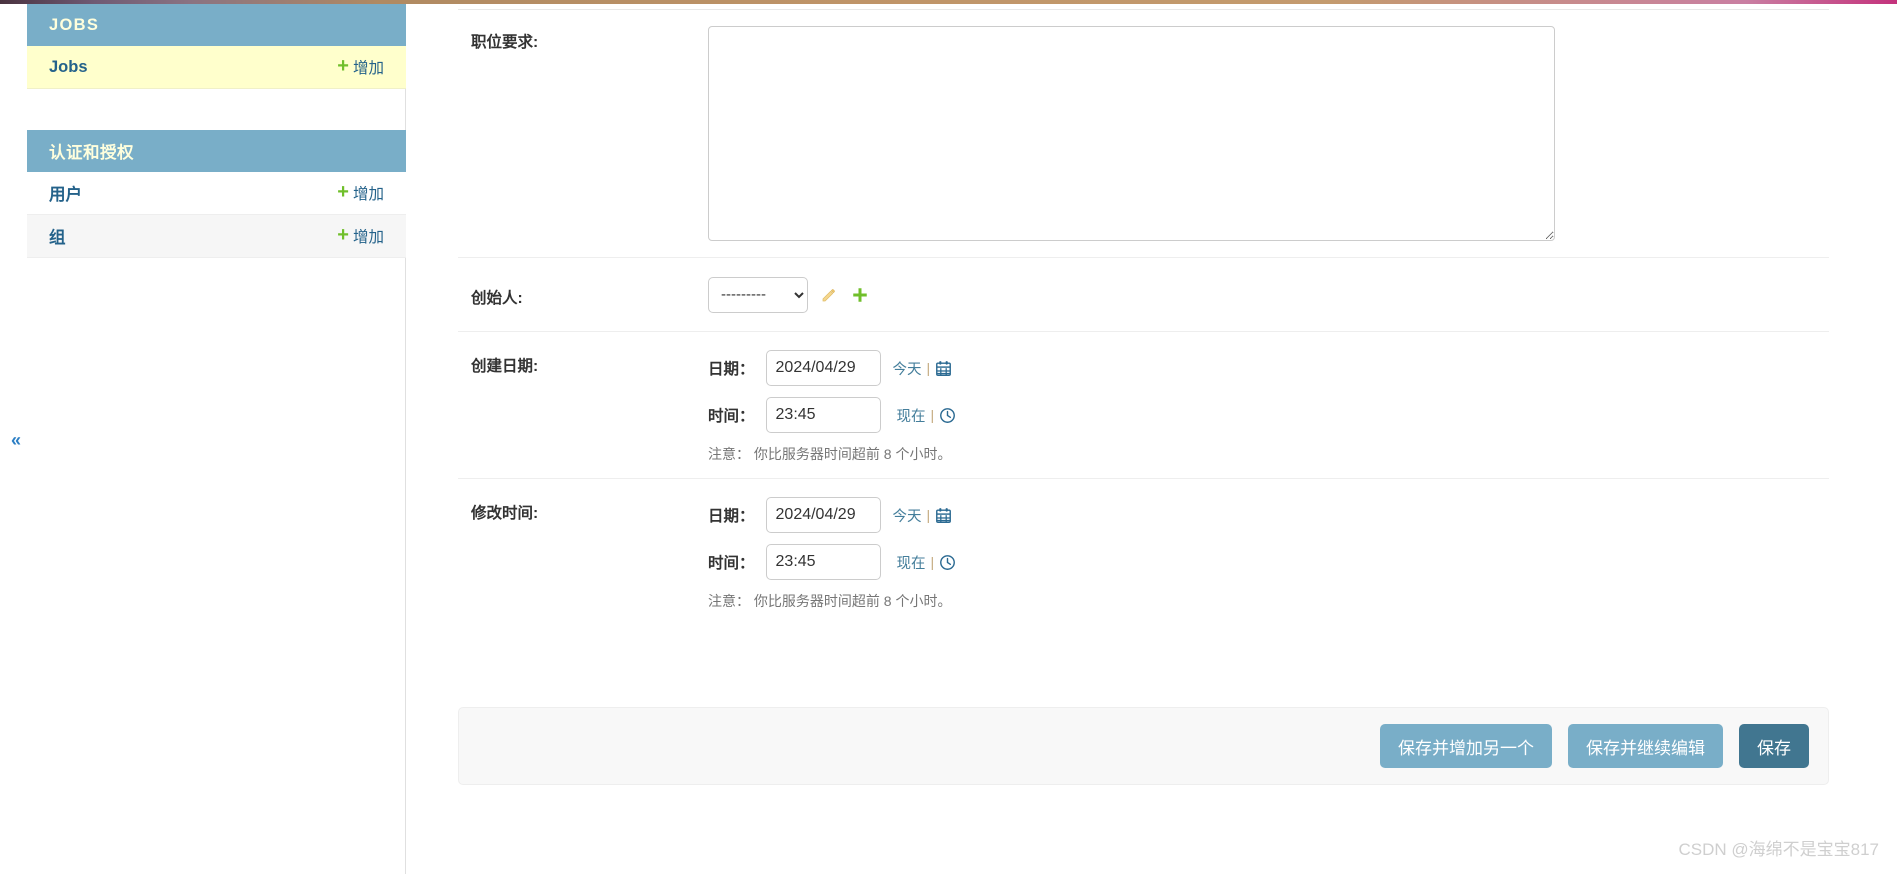 This screenshot has height=874, width=1897. Describe the element at coordinates (923, 515) in the screenshot. I see `modified-date-shortcuts: 今天 |` at that location.